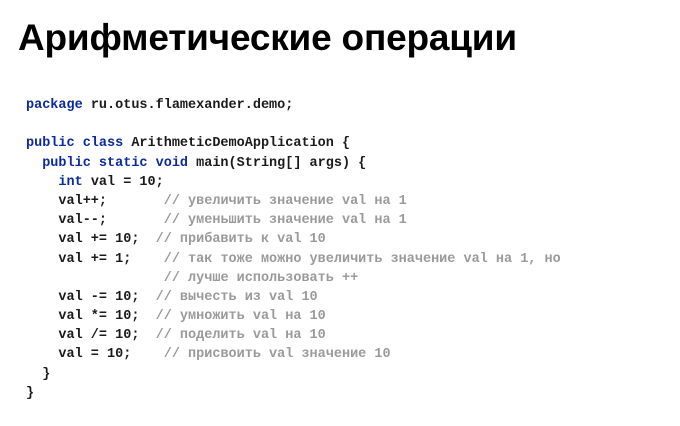  What do you see at coordinates (95, 259) in the screenshot?
I see `code-text: val += 1;` at bounding box center [95, 259].